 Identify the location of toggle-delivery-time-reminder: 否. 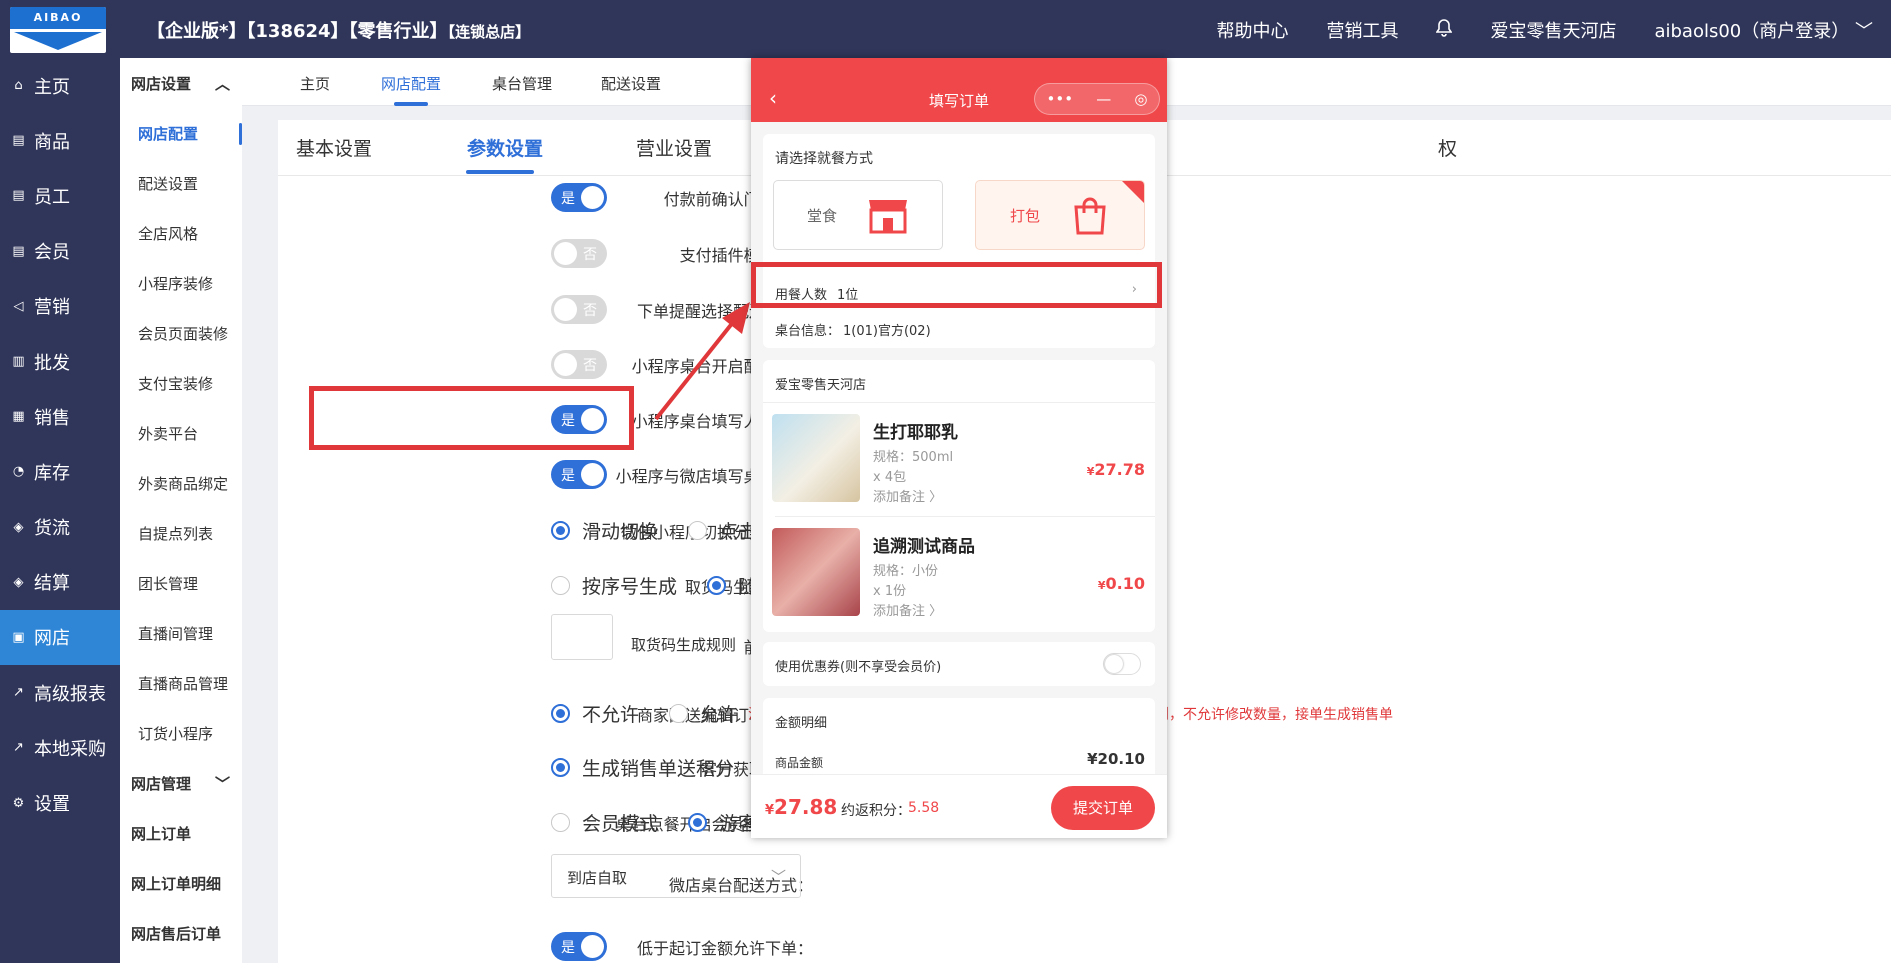
(579, 309).